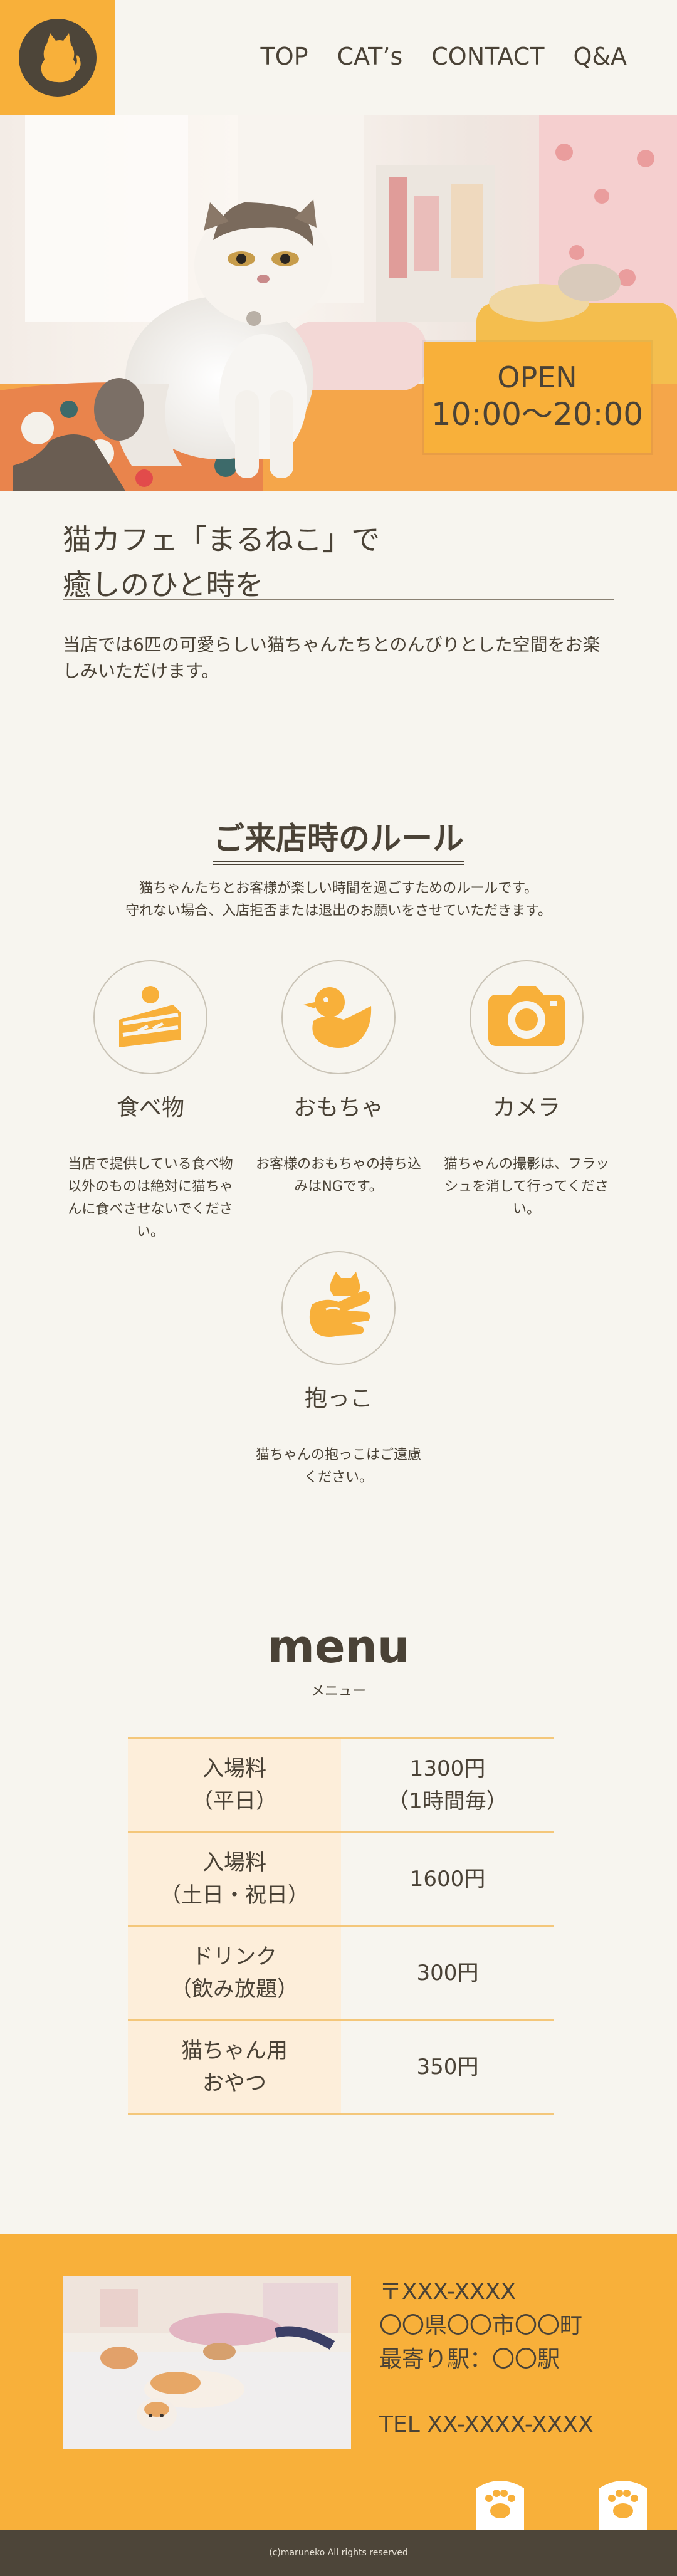 The width and height of the screenshot is (677, 2576). I want to click on footer-address: 〒XXX-XXXX 〇〇県〇〇市〇〇町 最寄り駅：〇〇駅, so click(480, 2326).